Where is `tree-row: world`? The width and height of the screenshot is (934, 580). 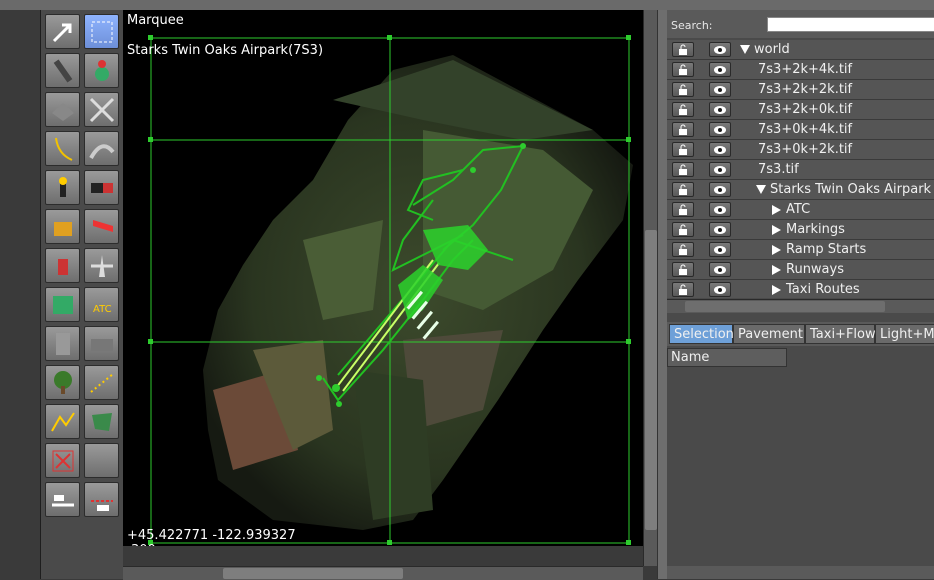 tree-row: world is located at coordinates (800, 50).